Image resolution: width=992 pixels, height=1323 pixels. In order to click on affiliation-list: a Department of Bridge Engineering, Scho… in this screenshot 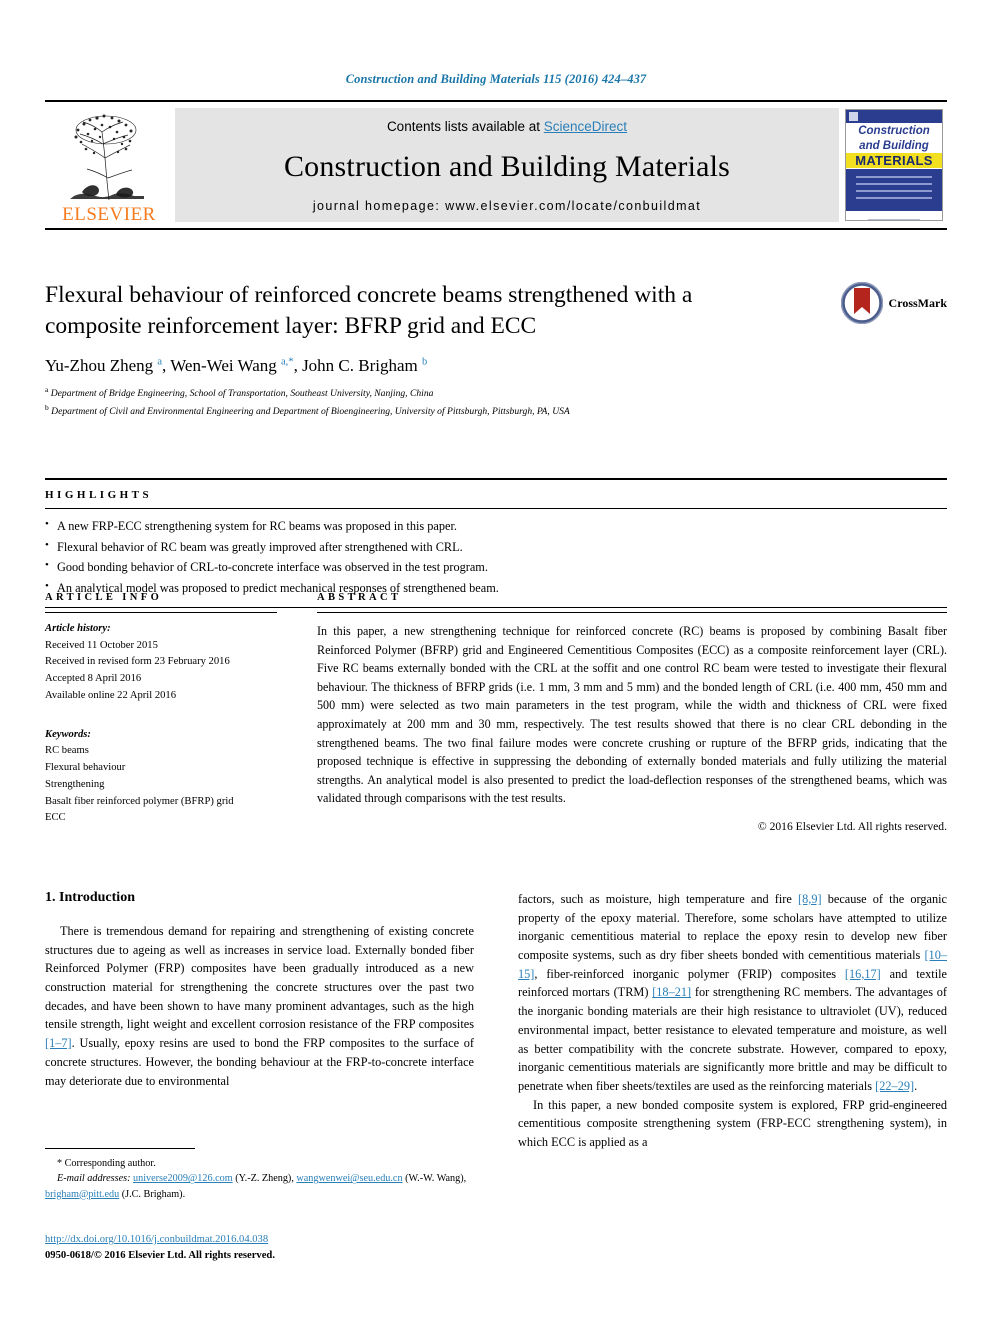, I will do `click(496, 401)`.